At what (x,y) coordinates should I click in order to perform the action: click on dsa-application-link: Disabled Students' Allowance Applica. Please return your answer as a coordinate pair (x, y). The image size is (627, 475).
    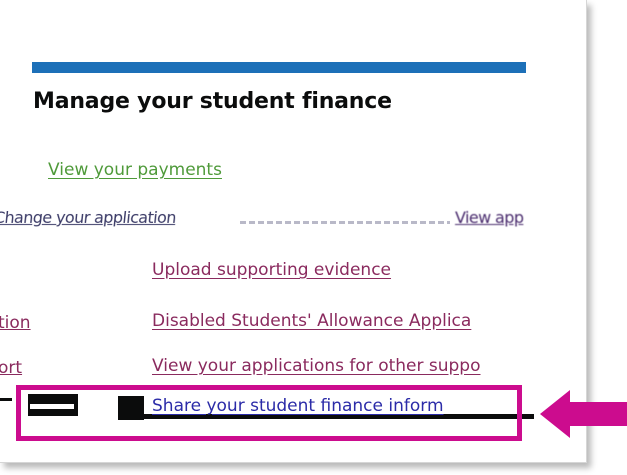
    Looking at the image, I should click on (311, 321).